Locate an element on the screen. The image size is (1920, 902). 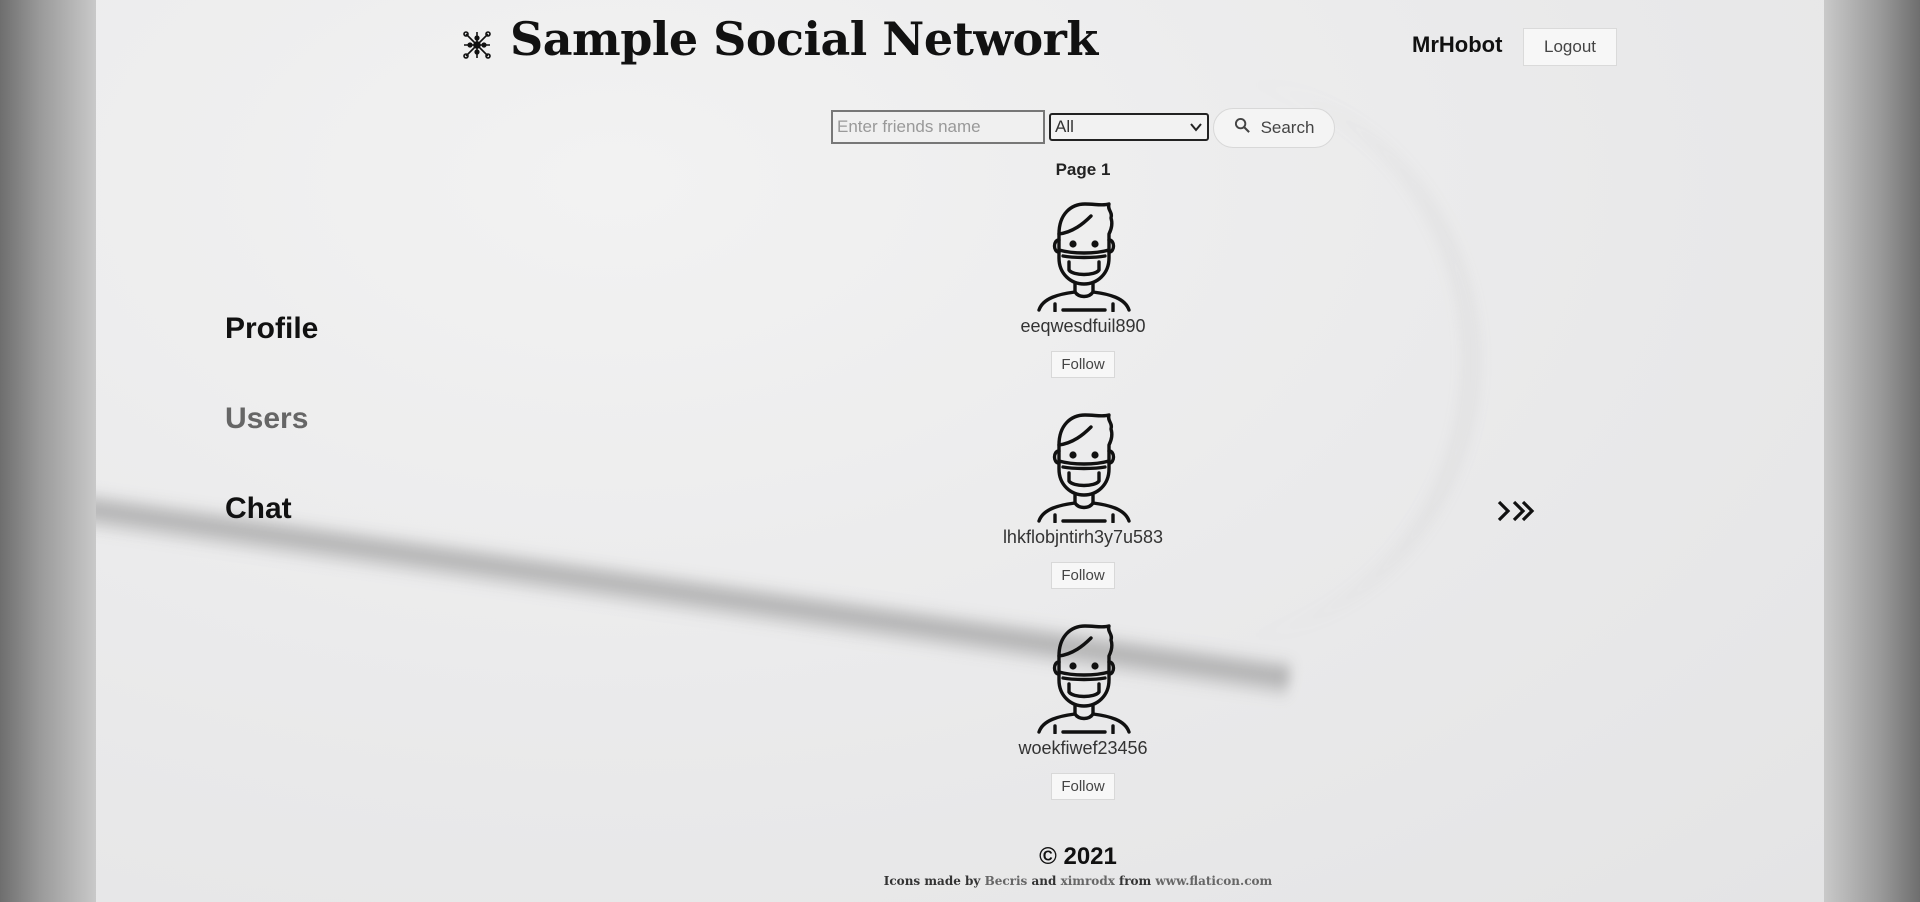
filter-selected-value: All is located at coordinates (1064, 126).